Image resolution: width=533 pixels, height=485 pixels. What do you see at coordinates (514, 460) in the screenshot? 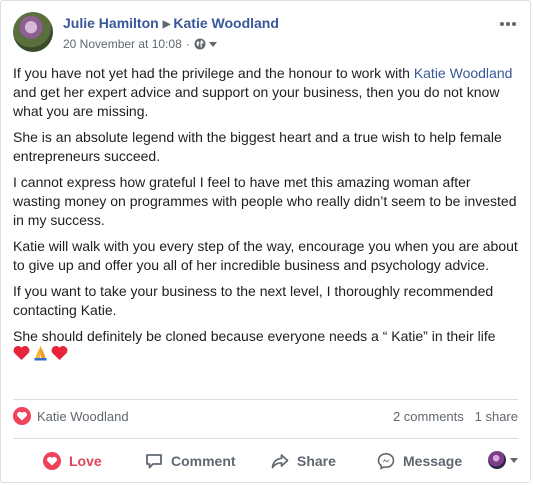
I see `chevron-down-icon` at bounding box center [514, 460].